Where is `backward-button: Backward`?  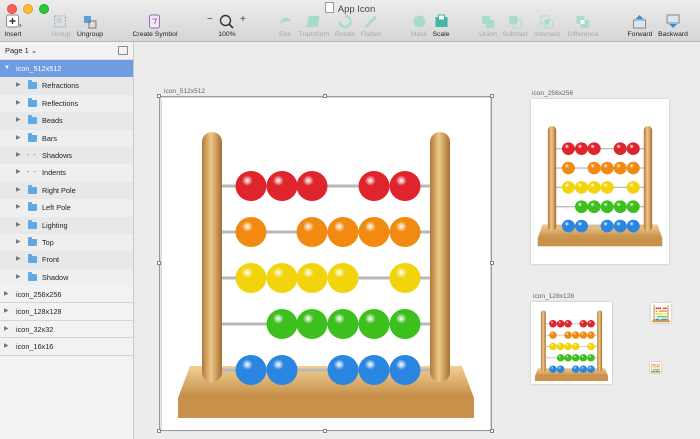 backward-button: Backward is located at coordinates (673, 26).